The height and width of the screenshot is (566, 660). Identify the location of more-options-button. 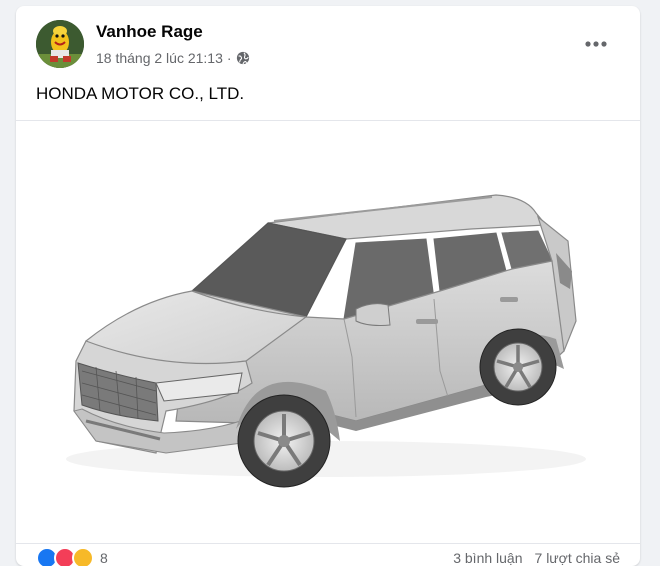
(596, 44).